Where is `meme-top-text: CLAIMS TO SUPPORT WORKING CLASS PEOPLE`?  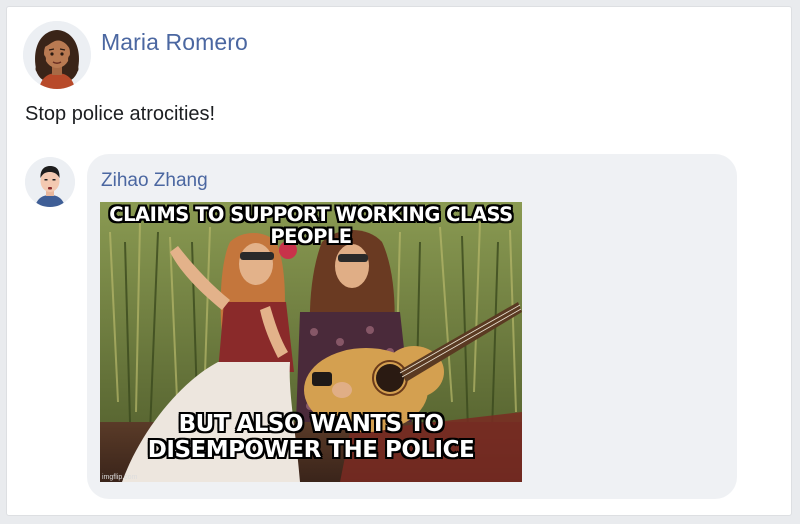
meme-top-text: CLAIMS TO SUPPORT WORKING CLASS PEOPLE is located at coordinates (311, 225).